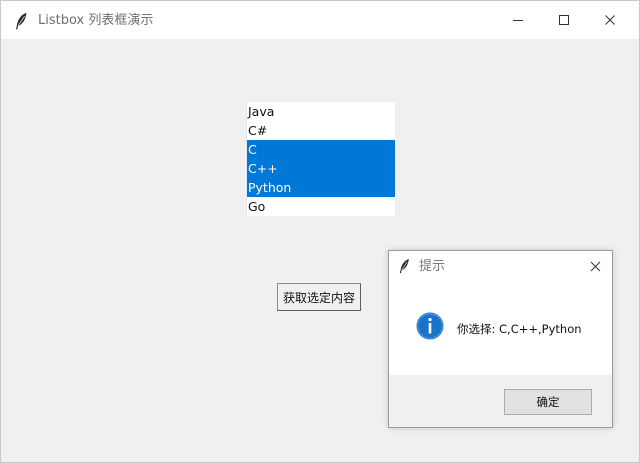 Image resolution: width=640 pixels, height=463 pixels. Describe the element at coordinates (321, 111) in the screenshot. I see `list-item: Java` at that location.